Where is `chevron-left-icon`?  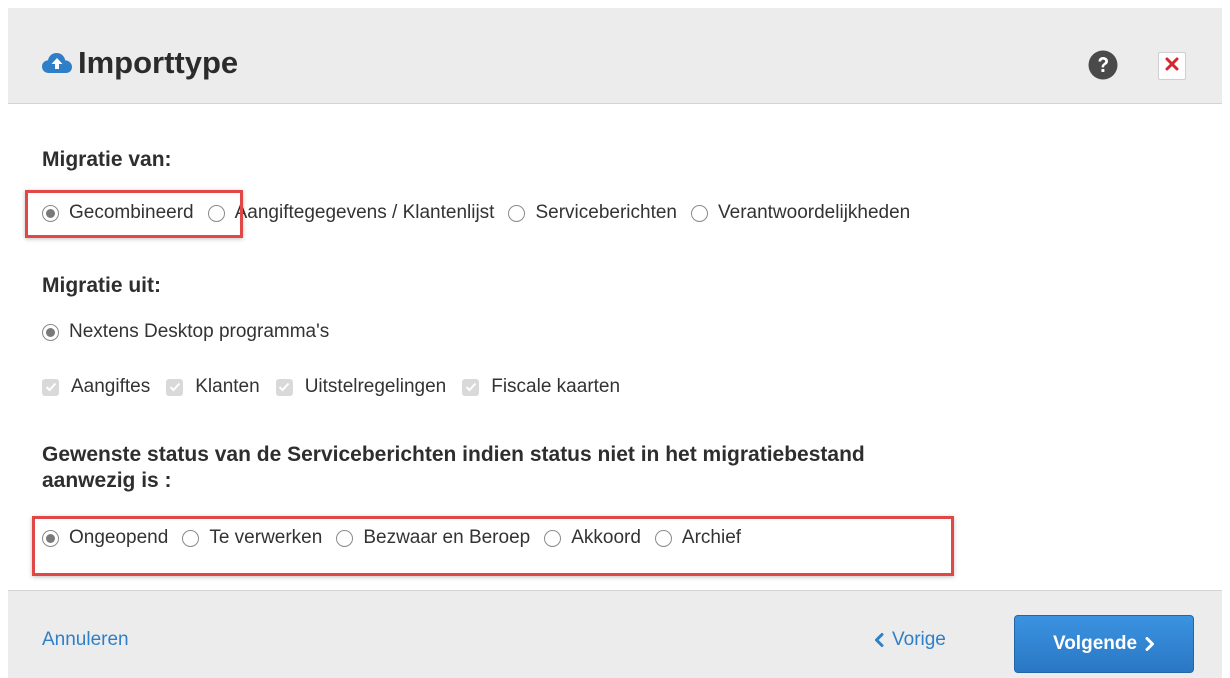
chevron-left-icon is located at coordinates (879, 640).